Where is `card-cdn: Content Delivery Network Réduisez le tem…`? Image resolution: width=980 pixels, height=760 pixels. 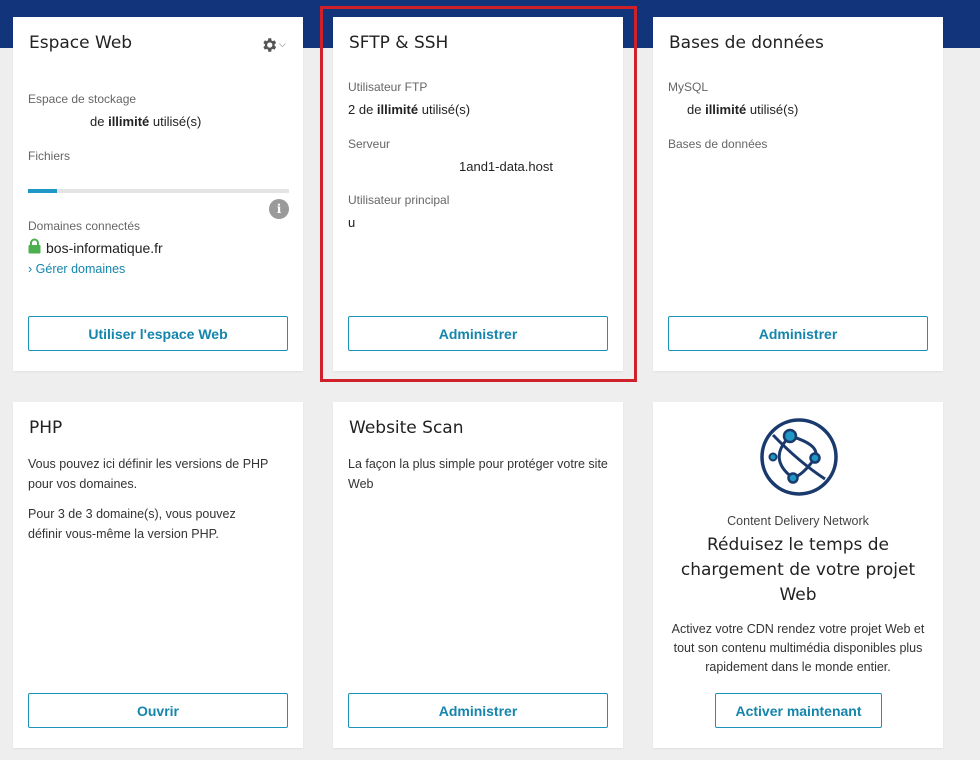 card-cdn: Content Delivery Network Réduisez le tem… is located at coordinates (798, 575).